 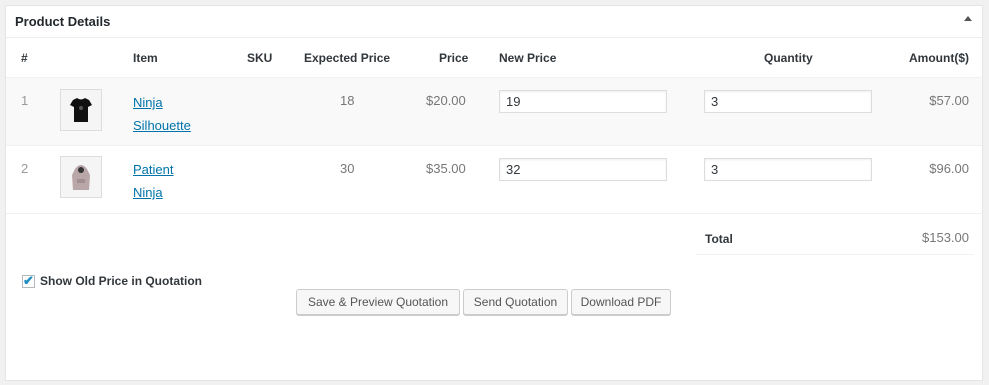 I want to click on download-pdf-button: Download PDF, so click(x=621, y=302).